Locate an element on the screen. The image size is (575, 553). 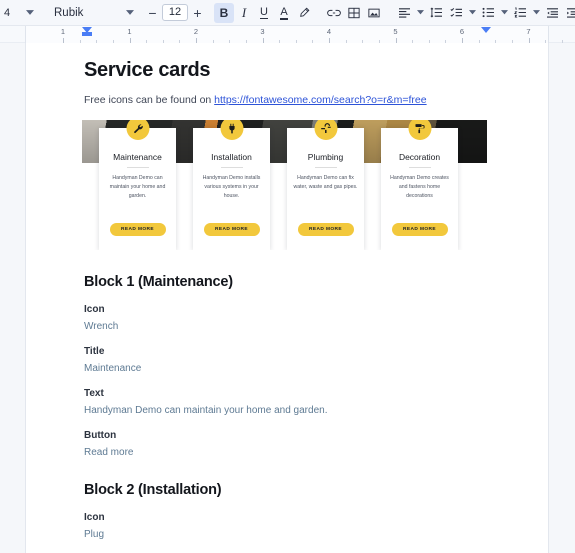
underline-button: U is located at coordinates (264, 13).